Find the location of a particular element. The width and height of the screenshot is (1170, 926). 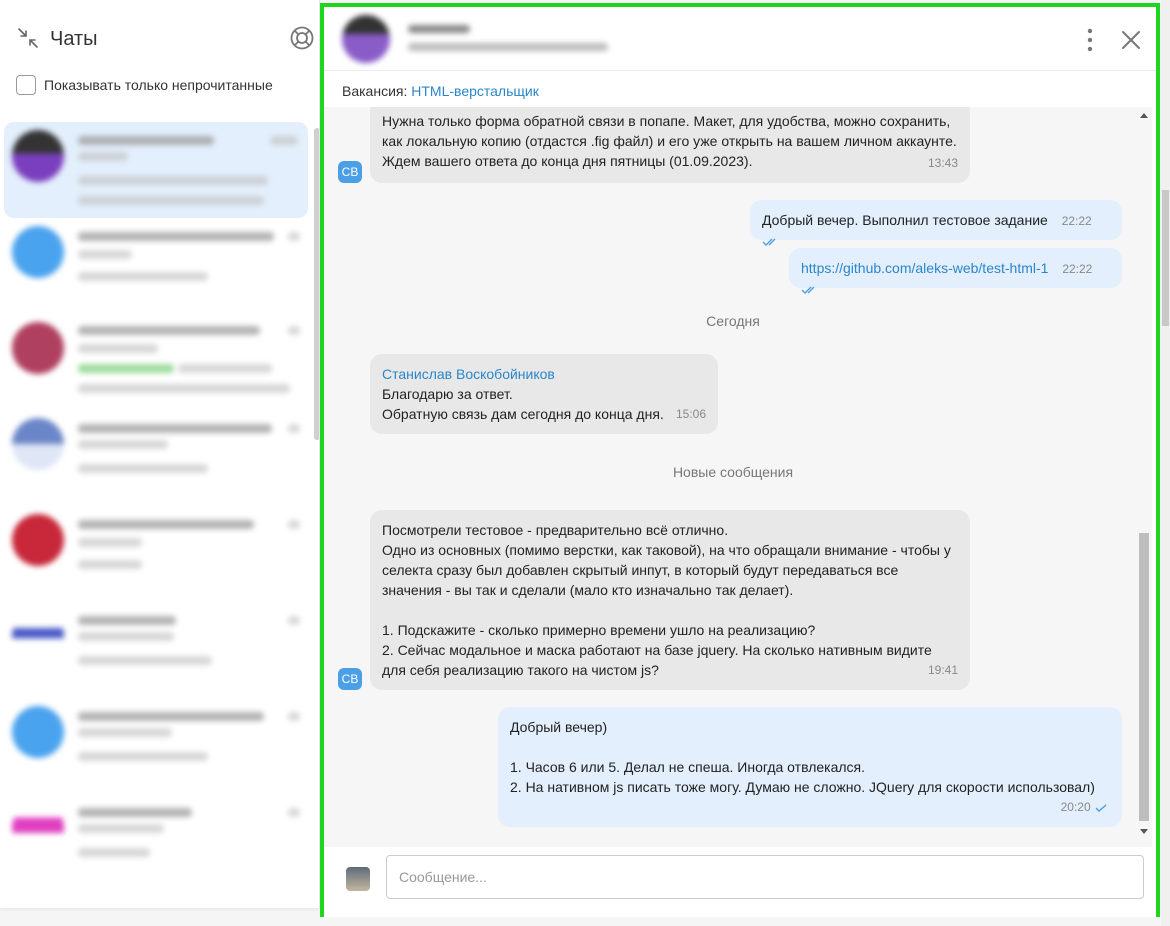

sidebar-title: Чаты is located at coordinates (74, 39).